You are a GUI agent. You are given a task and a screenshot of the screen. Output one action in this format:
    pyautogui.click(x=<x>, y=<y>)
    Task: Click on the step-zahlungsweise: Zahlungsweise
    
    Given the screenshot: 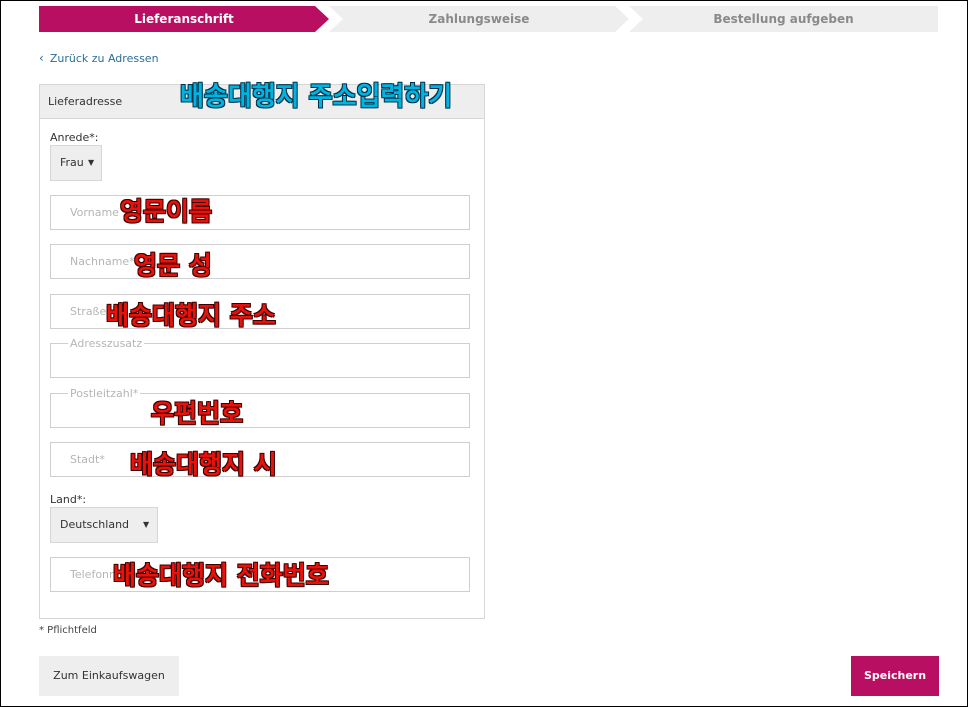 What is the action you would take?
    pyautogui.click(x=479, y=19)
    